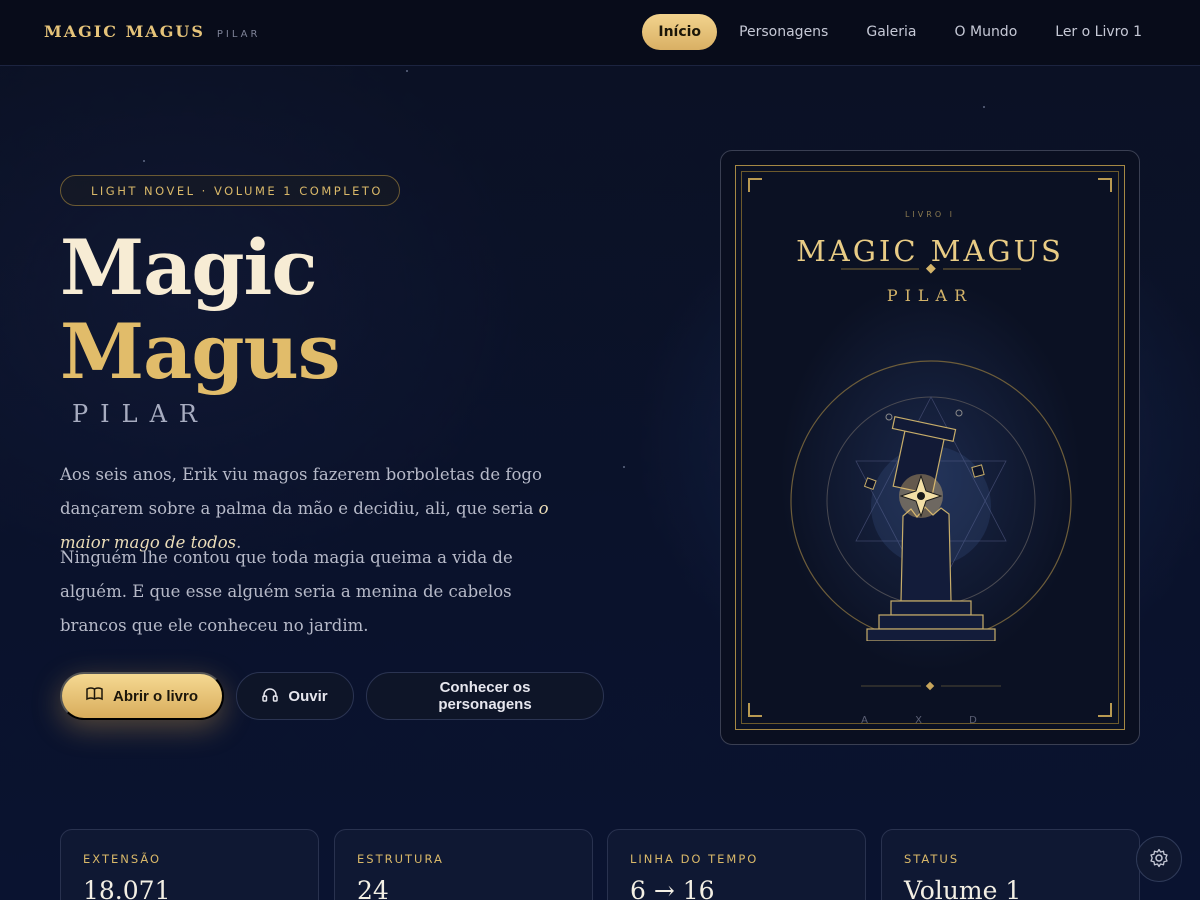  I want to click on settings-button, so click(1159, 859).